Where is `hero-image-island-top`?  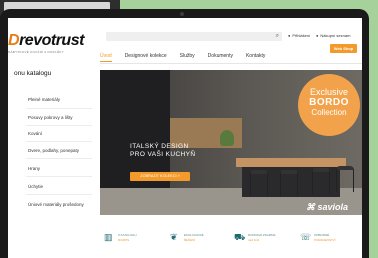
hero-image-island-top is located at coordinates (291, 162).